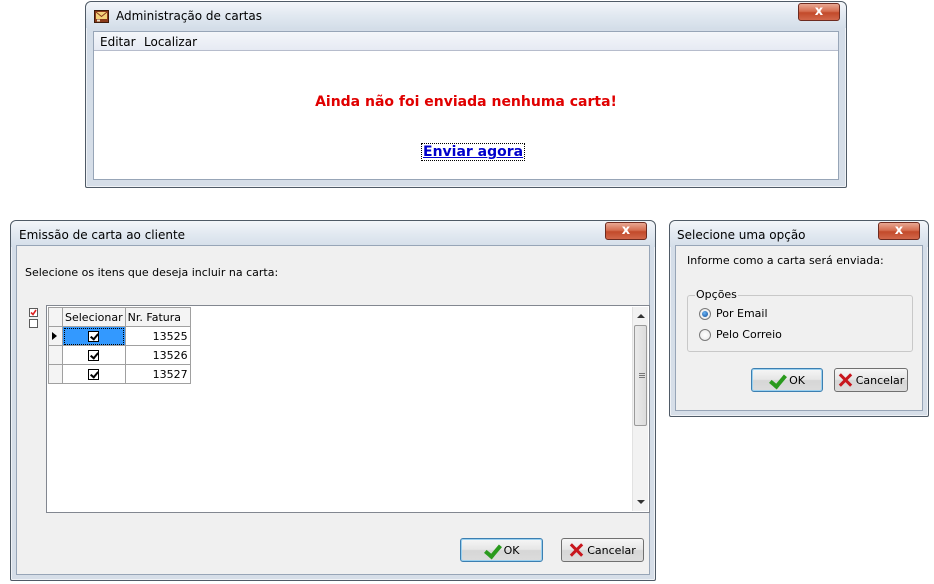  Describe the element at coordinates (189, 16) in the screenshot. I see `admin-window-title: Administração de cartas` at that location.